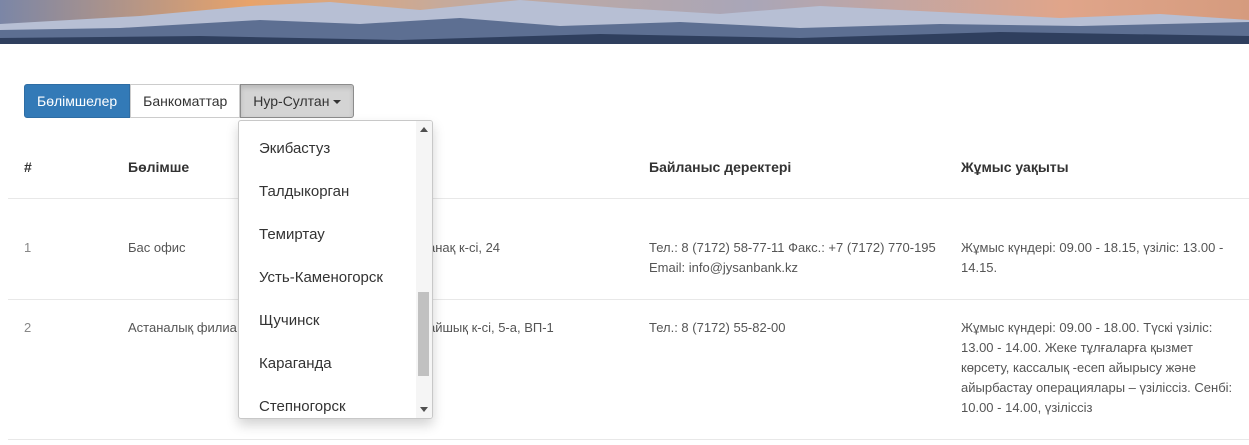 Image resolution: width=1249 pixels, height=445 pixels. What do you see at coordinates (289, 320) in the screenshot?
I see `city-option: Щучинск` at bounding box center [289, 320].